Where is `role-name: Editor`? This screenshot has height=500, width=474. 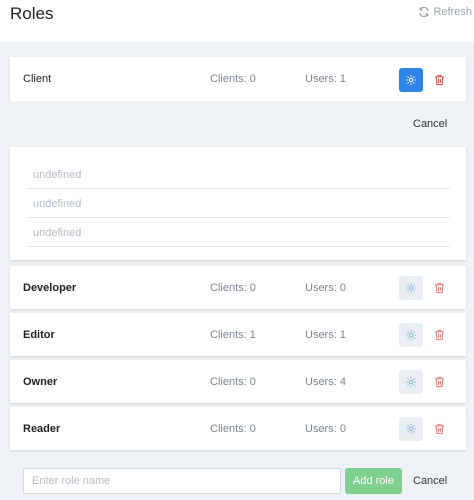 role-name: Editor is located at coordinates (39, 335).